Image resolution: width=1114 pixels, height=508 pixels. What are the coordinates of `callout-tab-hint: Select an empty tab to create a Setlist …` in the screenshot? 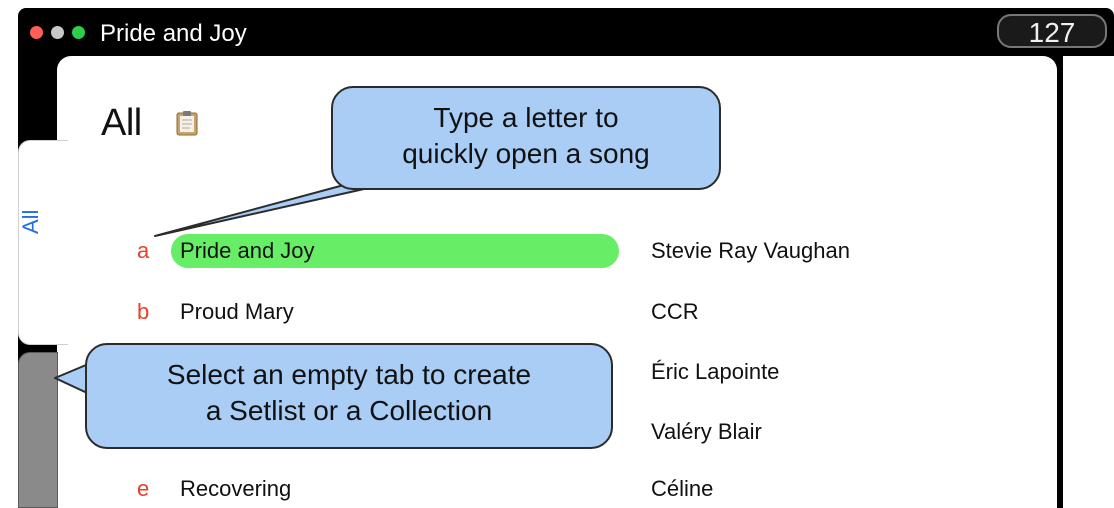 It's located at (349, 396).